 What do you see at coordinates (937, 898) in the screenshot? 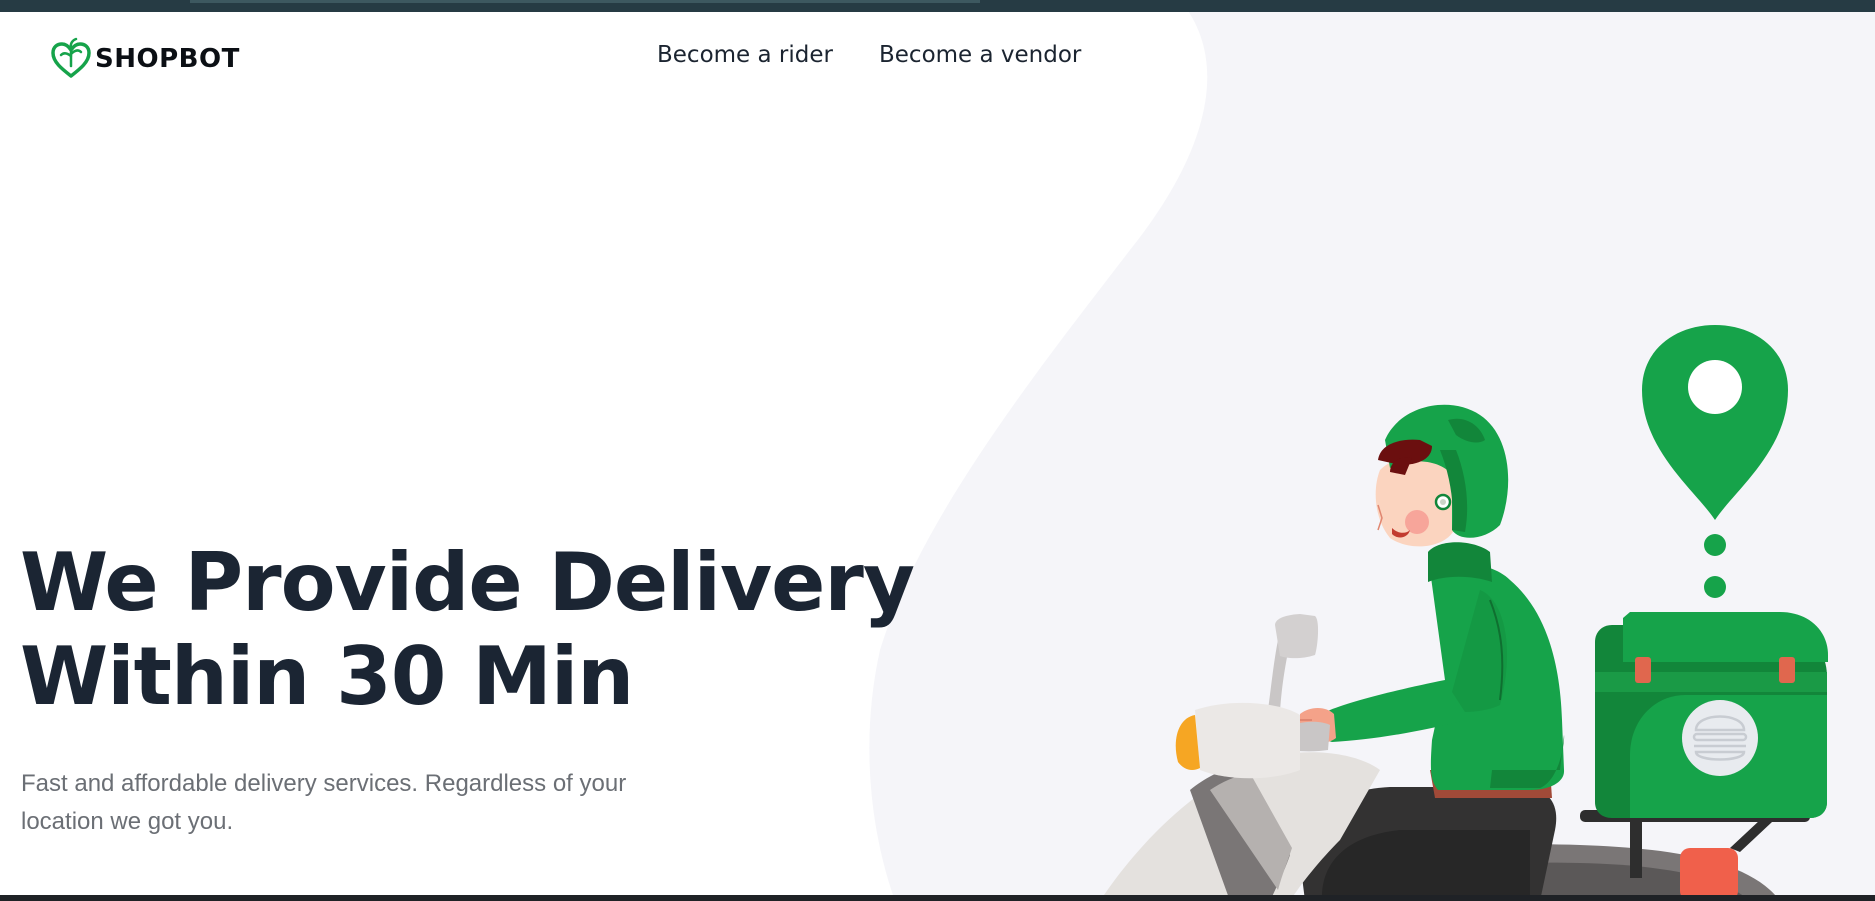
I see `browser-bottom-strip` at bounding box center [937, 898].